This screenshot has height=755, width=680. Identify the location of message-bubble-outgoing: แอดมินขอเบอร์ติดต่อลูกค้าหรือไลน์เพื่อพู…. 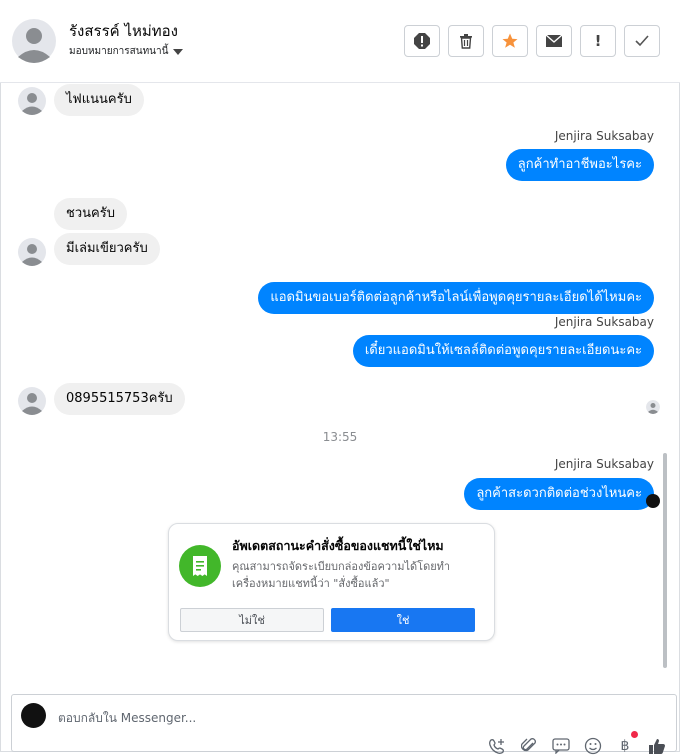
(456, 298).